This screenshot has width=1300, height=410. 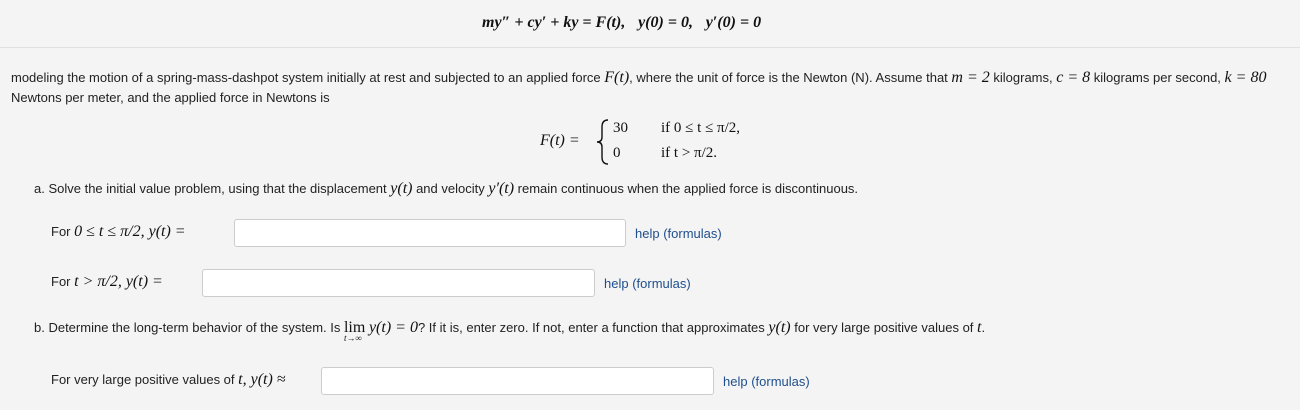 What do you see at coordinates (766, 381) in the screenshot?
I see `help-formulas-link-3: help (formulas)` at bounding box center [766, 381].